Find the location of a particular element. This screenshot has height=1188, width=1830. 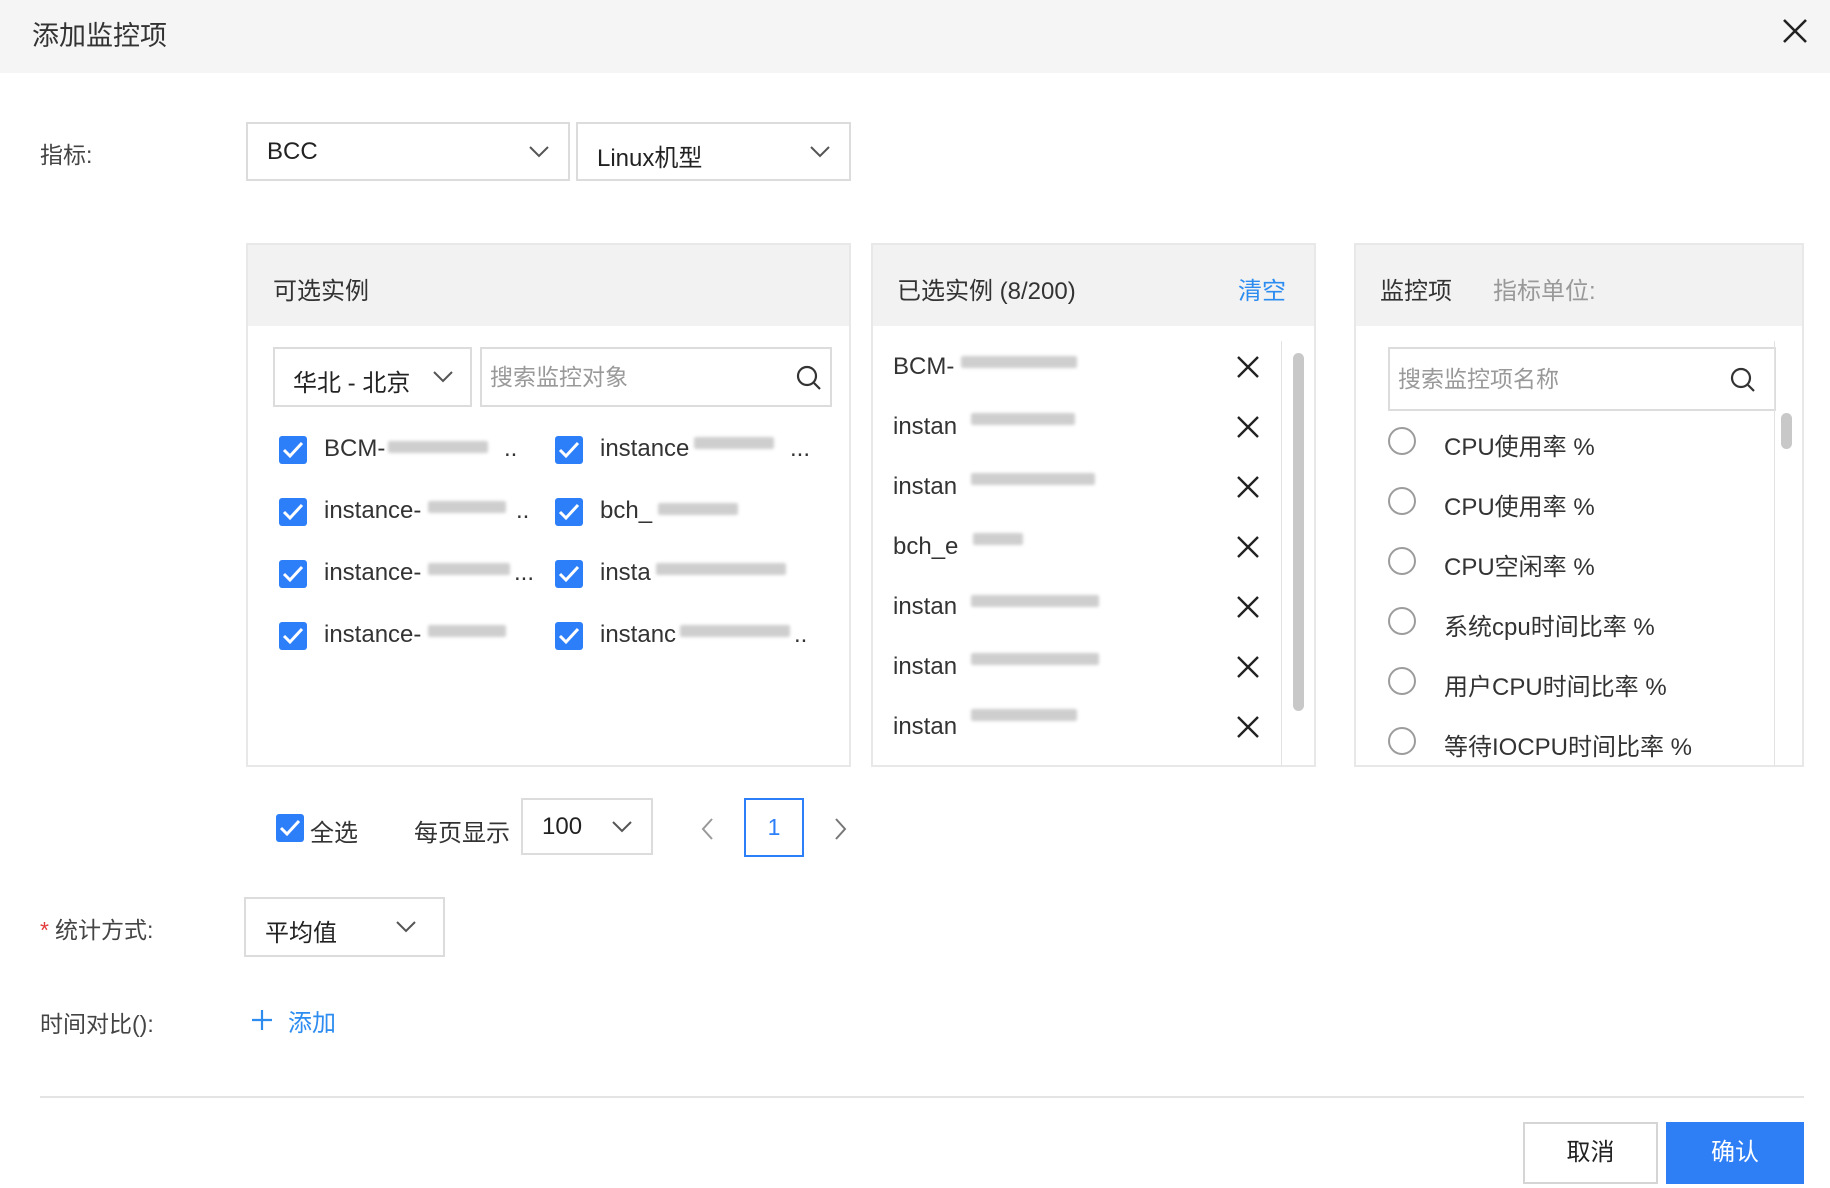

monitor-item-label: CPU使用率 % is located at coordinates (1519, 507).